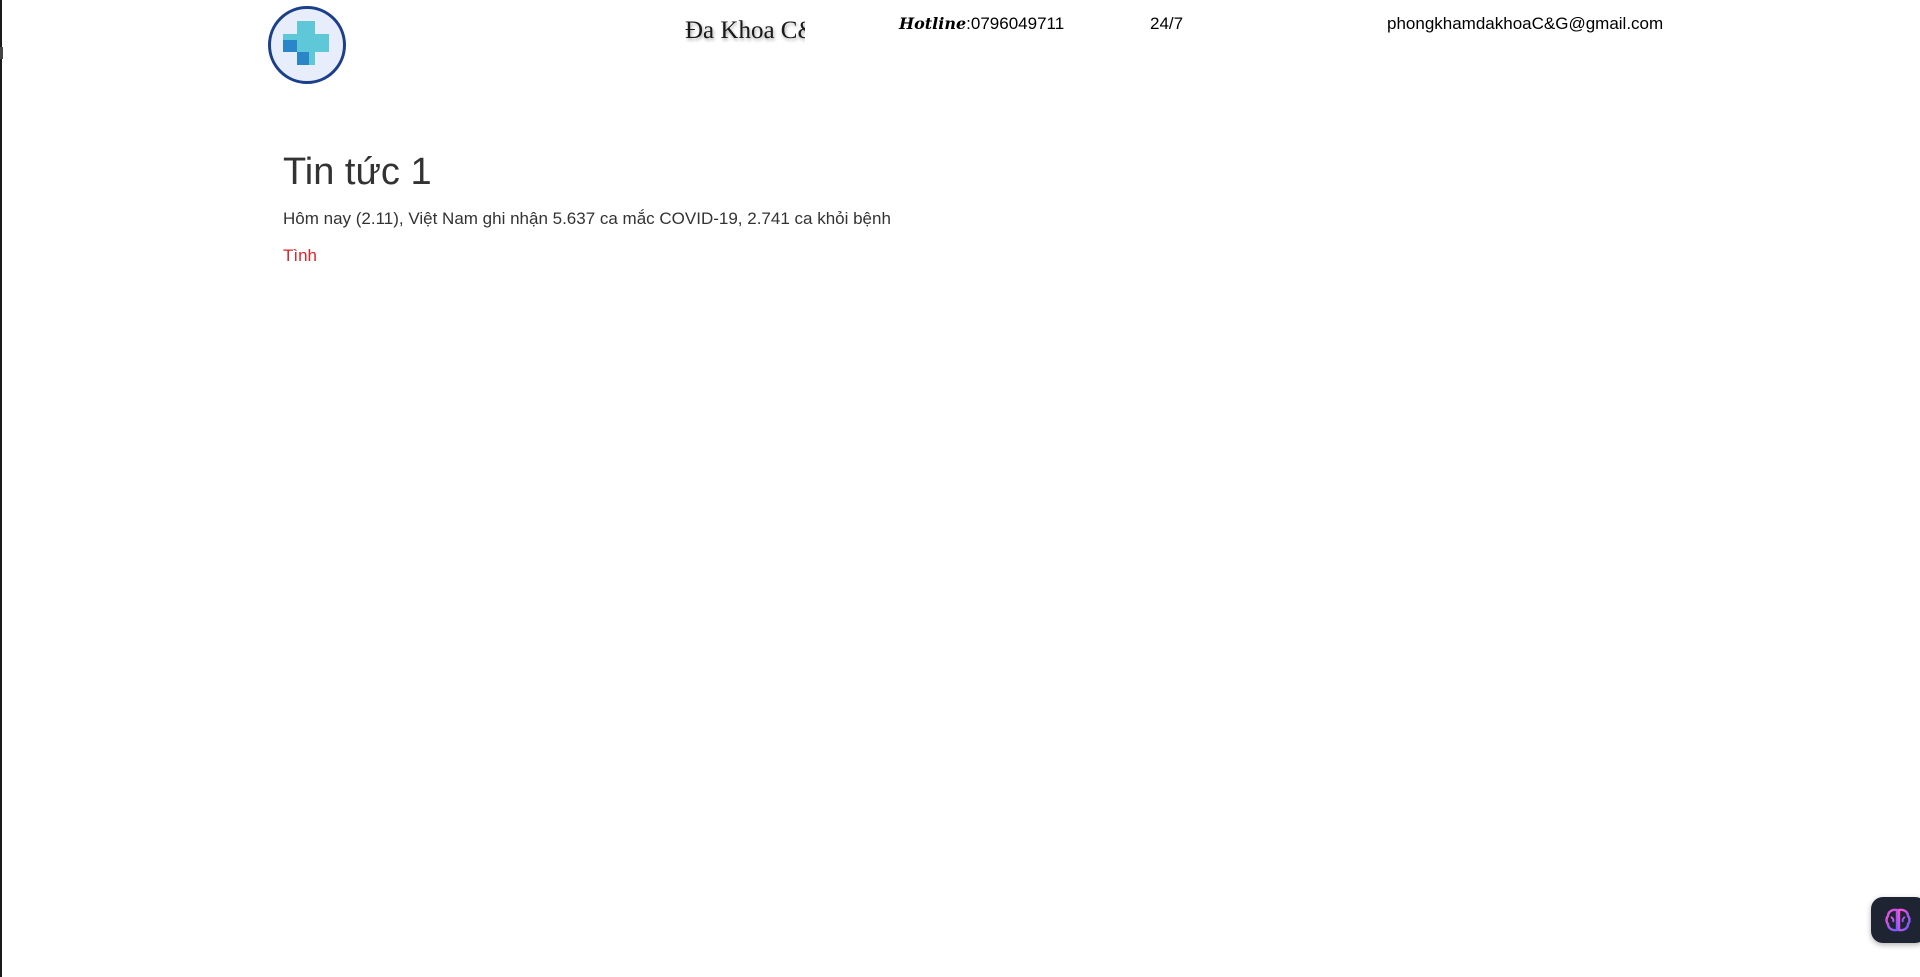  Describe the element at coordinates (1525, 24) in the screenshot. I see `contact-email: phongkhamdakhoaC&G@gmail.com` at that location.